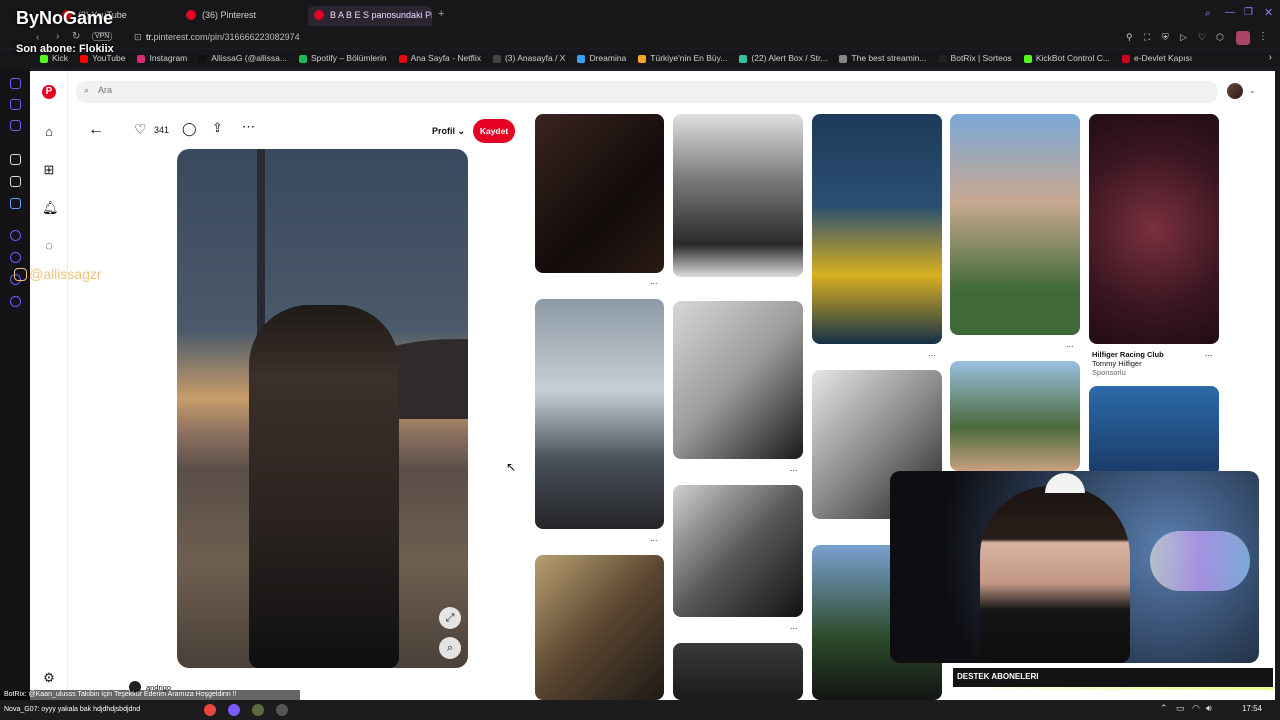  Describe the element at coordinates (1268, 12) in the screenshot. I see `close-icon: ✕` at that location.